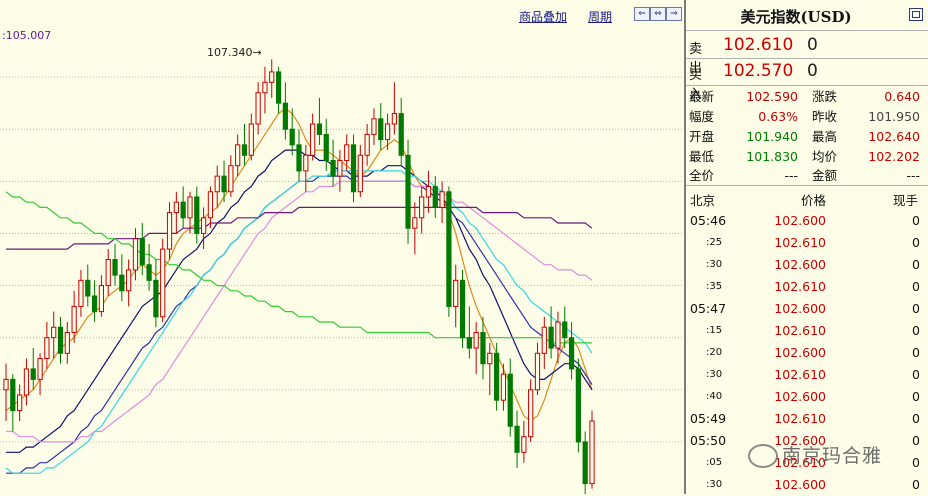  Describe the element at coordinates (807, 221) in the screenshot. I see `trade-row: 05:46 102.600 0` at that location.